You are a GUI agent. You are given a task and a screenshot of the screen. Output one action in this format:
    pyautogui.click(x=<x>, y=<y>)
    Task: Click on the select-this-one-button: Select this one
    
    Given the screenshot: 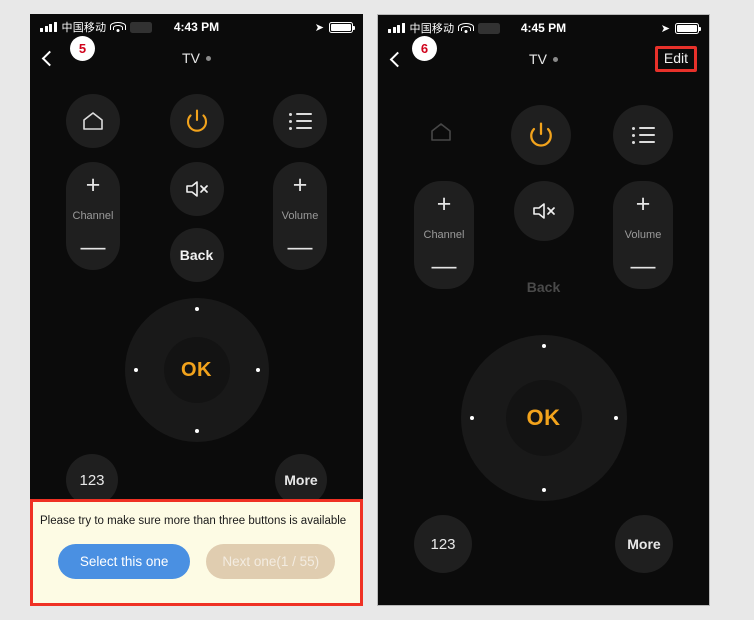 What is the action you would take?
    pyautogui.click(x=124, y=561)
    